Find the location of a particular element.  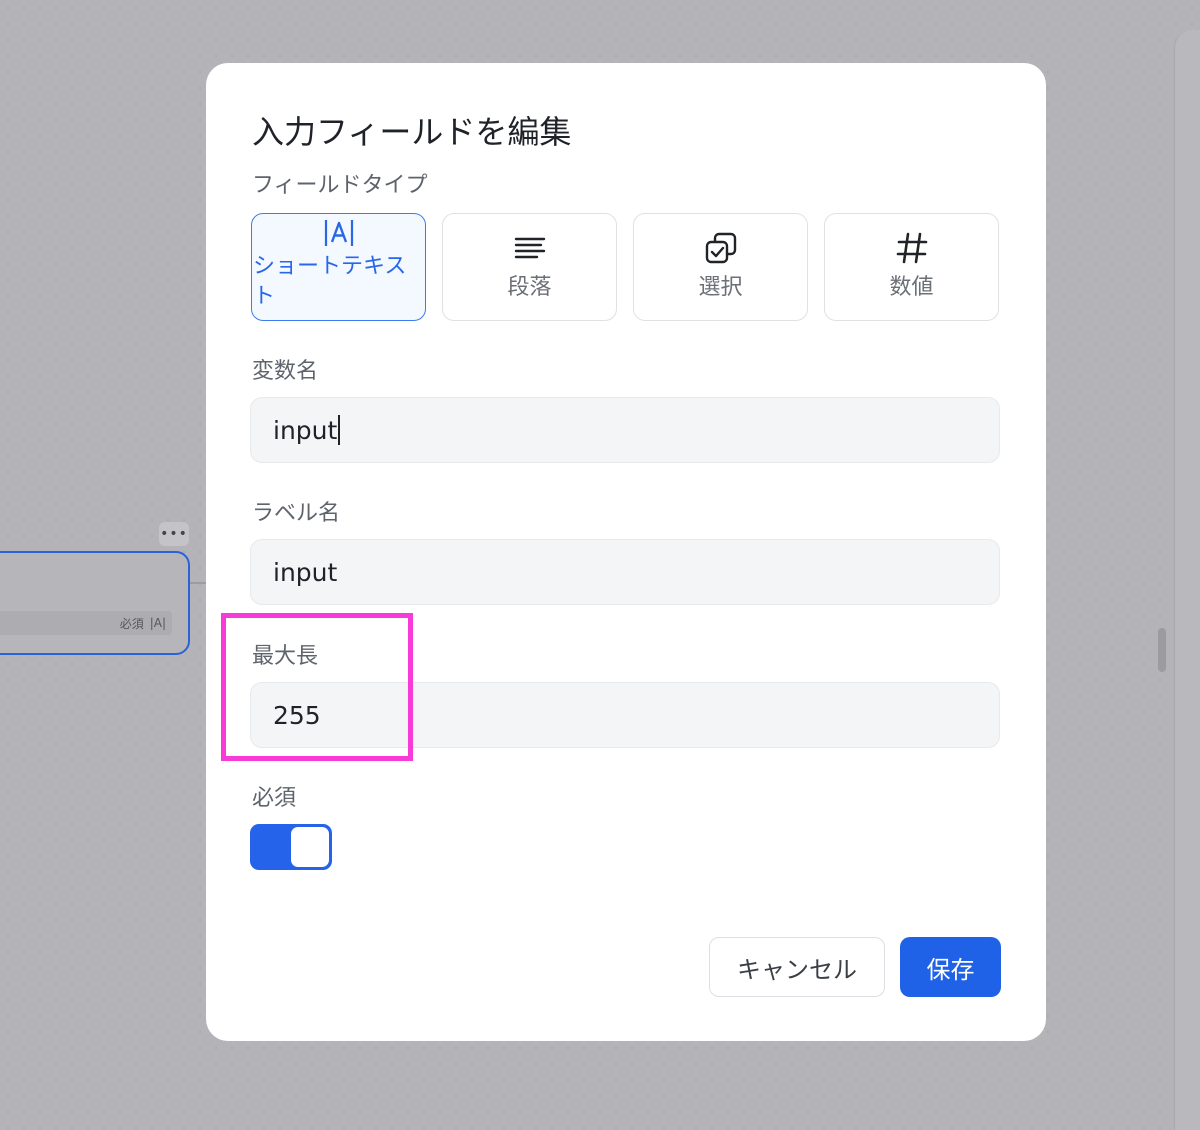

label-name-label: ラベル名 is located at coordinates (296, 513).